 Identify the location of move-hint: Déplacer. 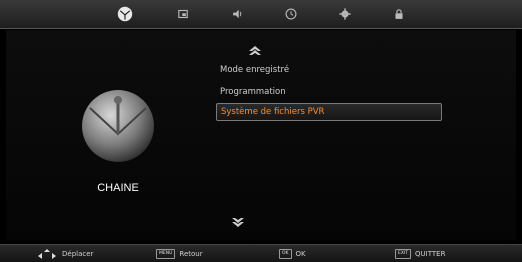
(64, 254).